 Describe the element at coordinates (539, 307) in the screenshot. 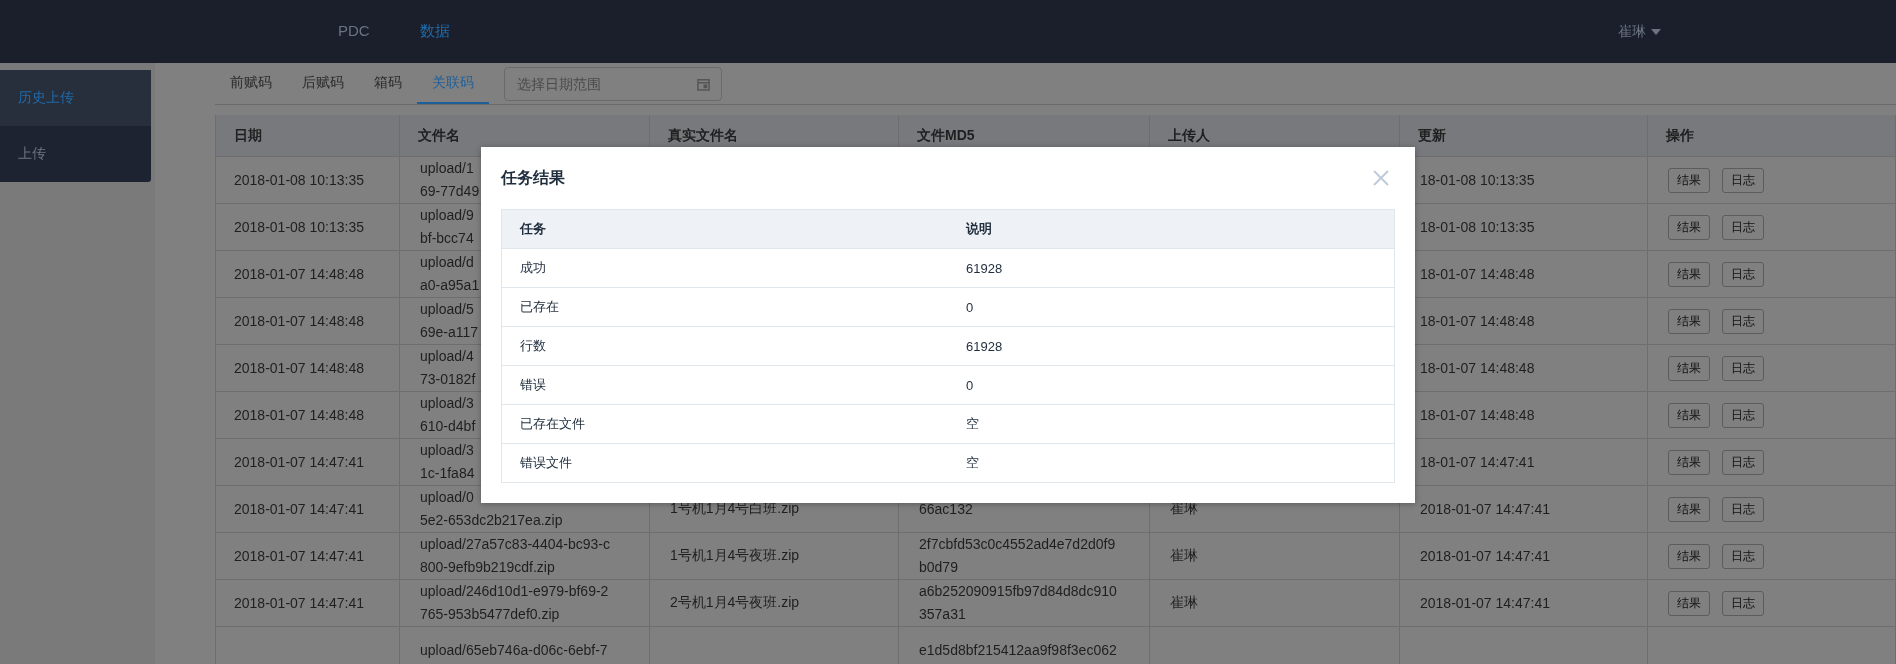

I see `table-cell: 已存在` at that location.